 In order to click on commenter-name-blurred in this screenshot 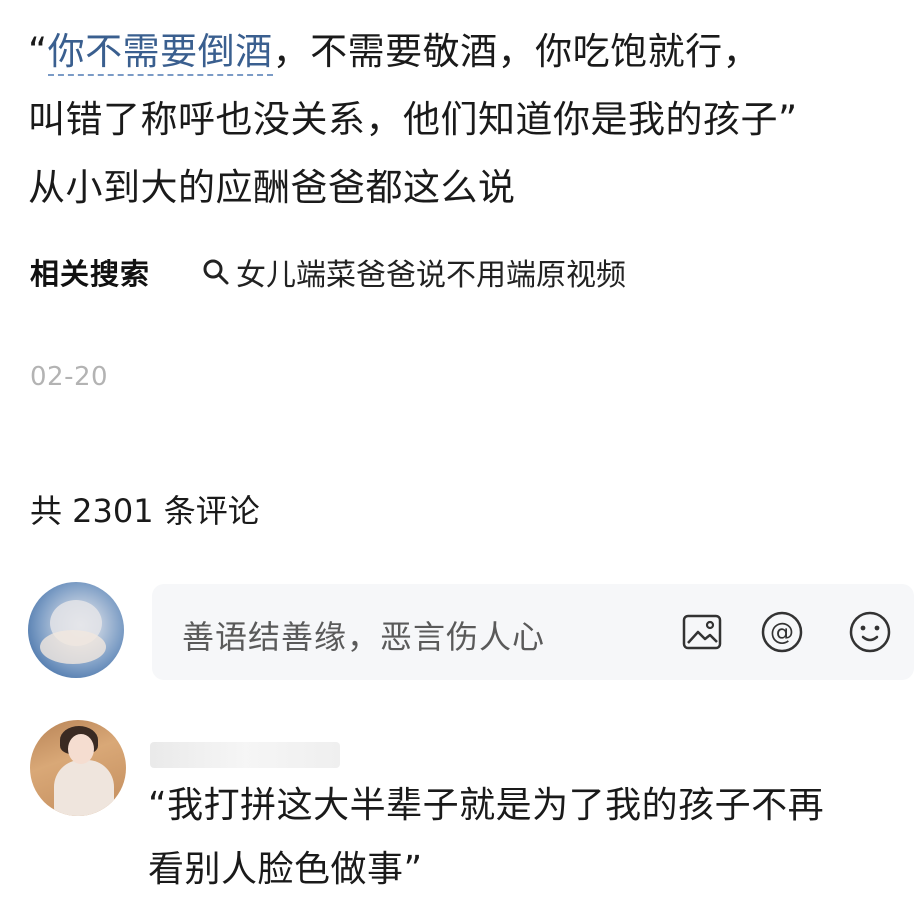, I will do `click(245, 755)`.